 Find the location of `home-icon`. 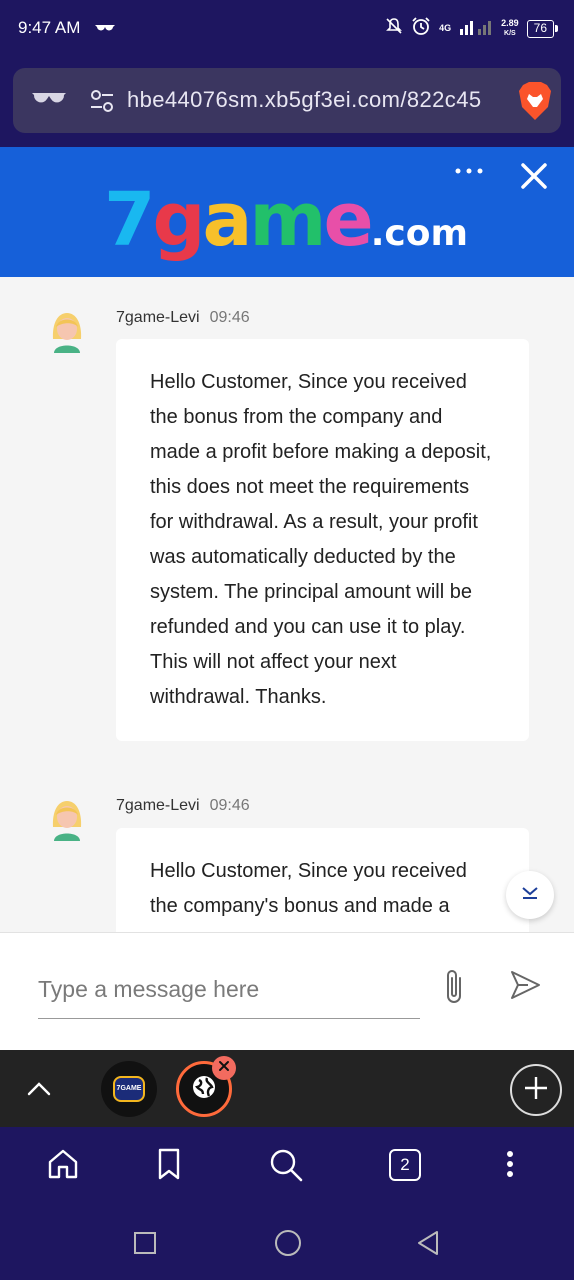

home-icon is located at coordinates (63, 1166).